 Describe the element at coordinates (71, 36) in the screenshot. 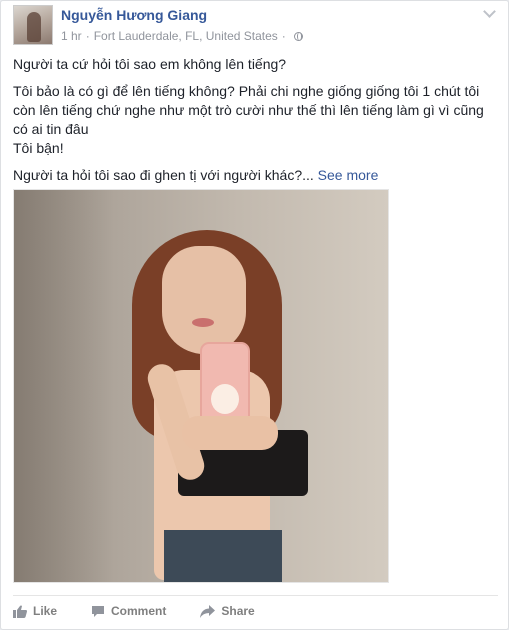

I see `post-time: 1 hr` at that location.